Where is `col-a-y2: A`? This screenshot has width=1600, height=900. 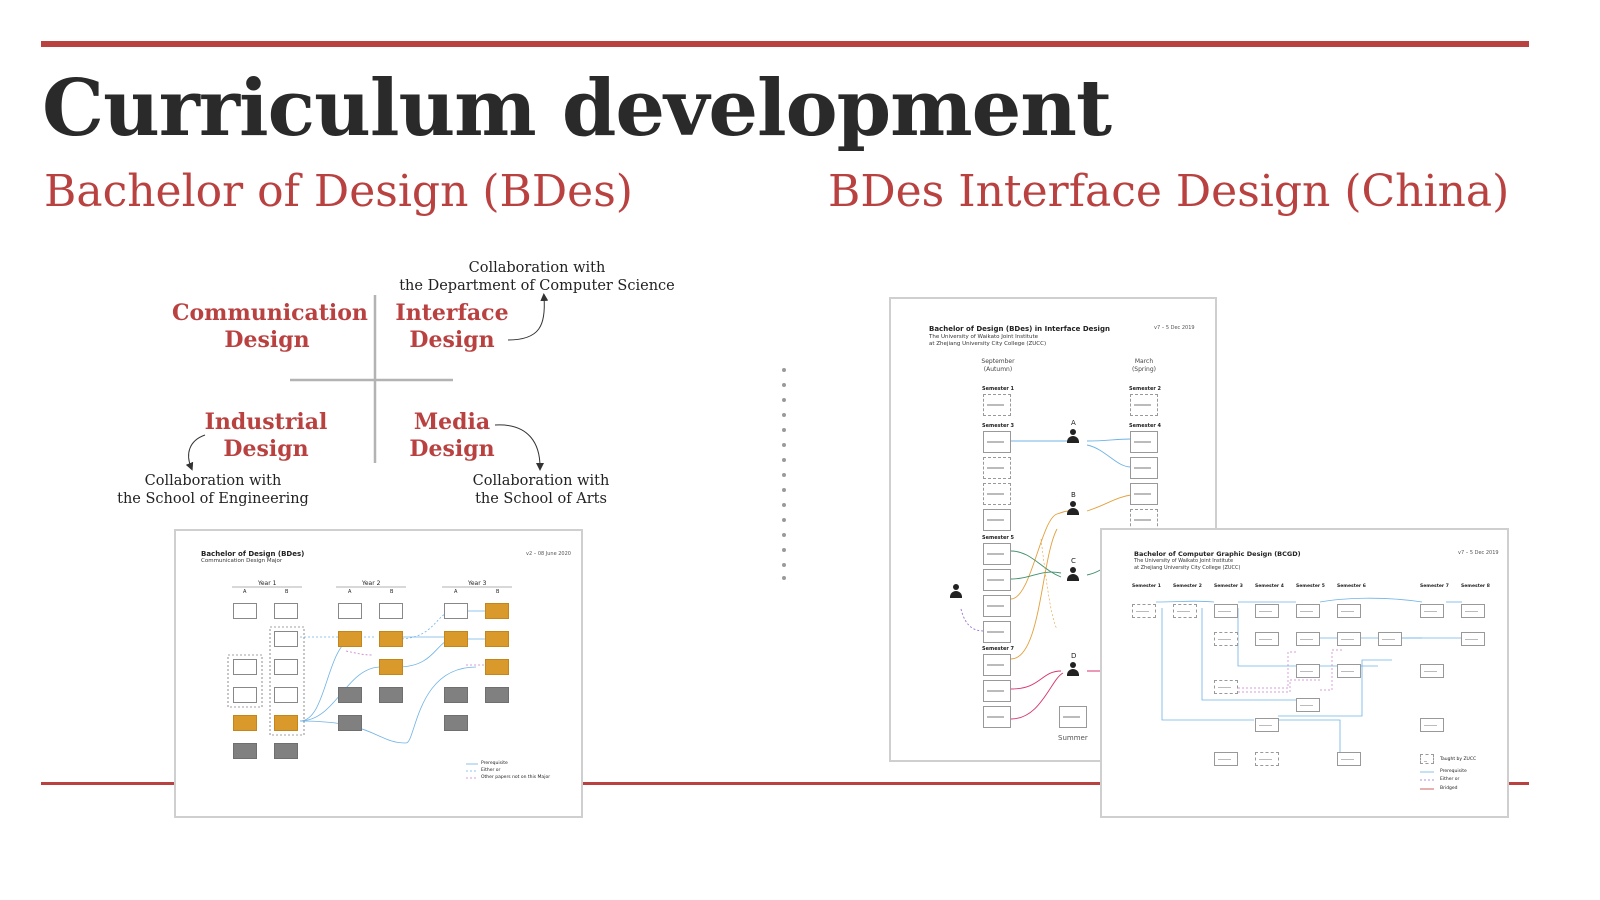
col-a-y2: A is located at coordinates (350, 592).